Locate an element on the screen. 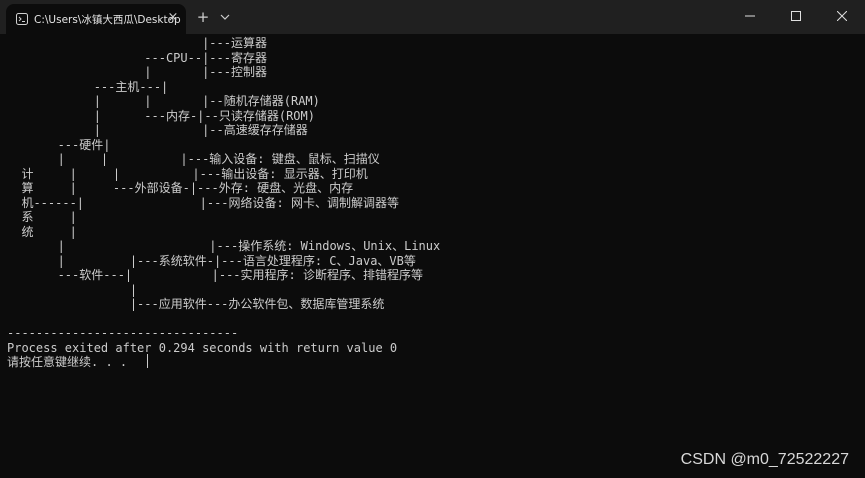  new-tab-button: + is located at coordinates (203, 17).